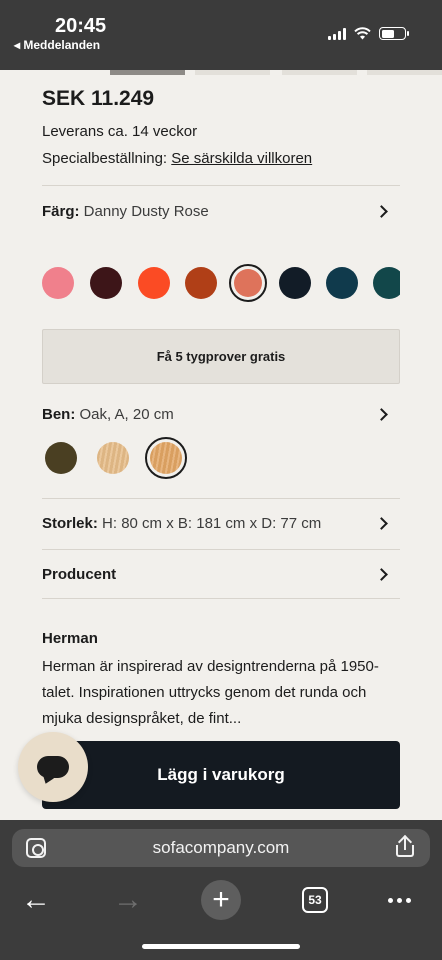 The height and width of the screenshot is (960, 442). What do you see at coordinates (81, 26) in the screenshot?
I see `status-time: 20:45` at bounding box center [81, 26].